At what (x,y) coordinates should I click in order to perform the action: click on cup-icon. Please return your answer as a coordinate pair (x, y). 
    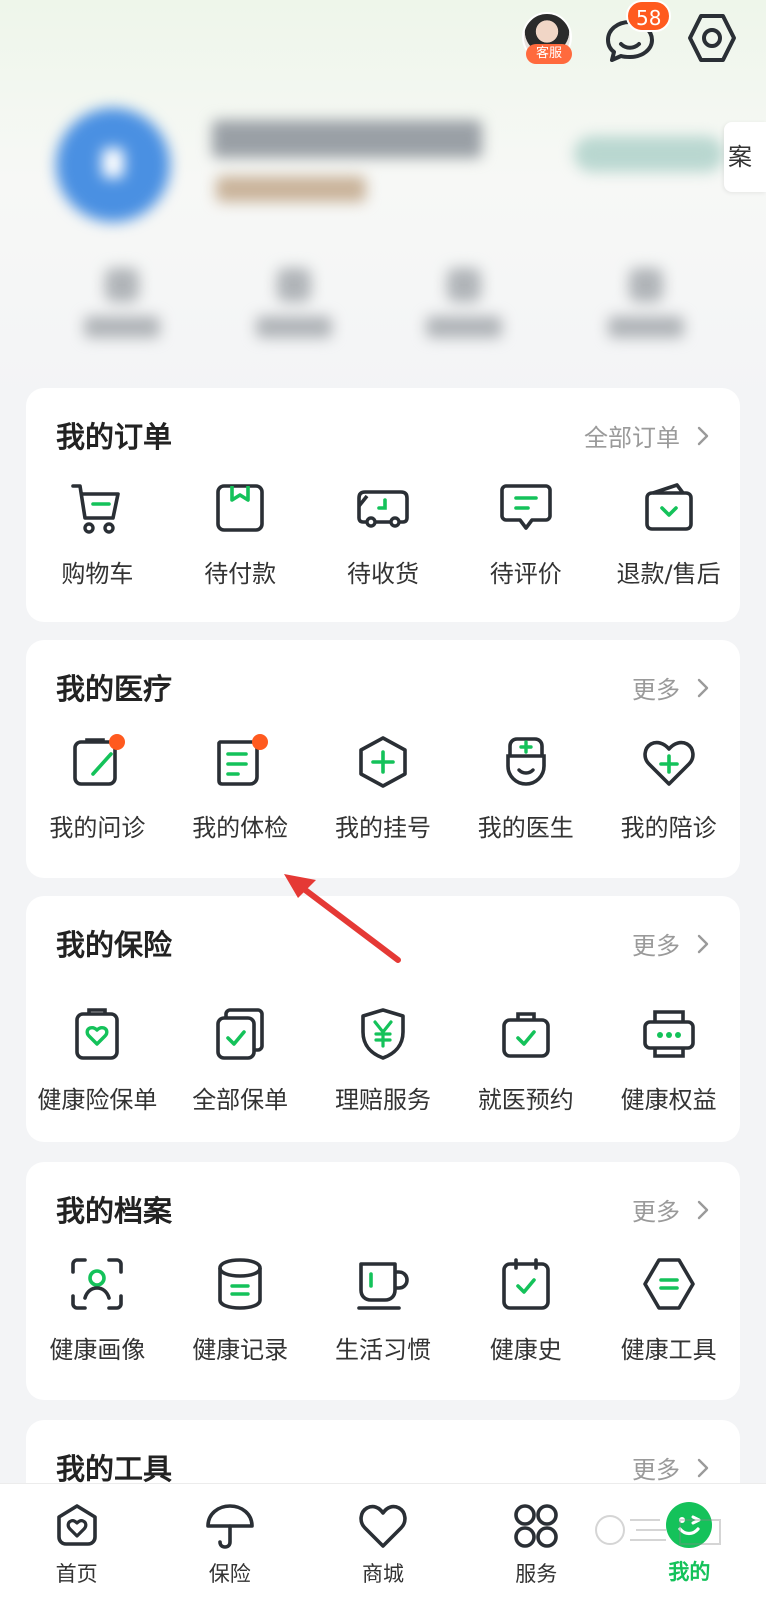
    Looking at the image, I should click on (383, 1286).